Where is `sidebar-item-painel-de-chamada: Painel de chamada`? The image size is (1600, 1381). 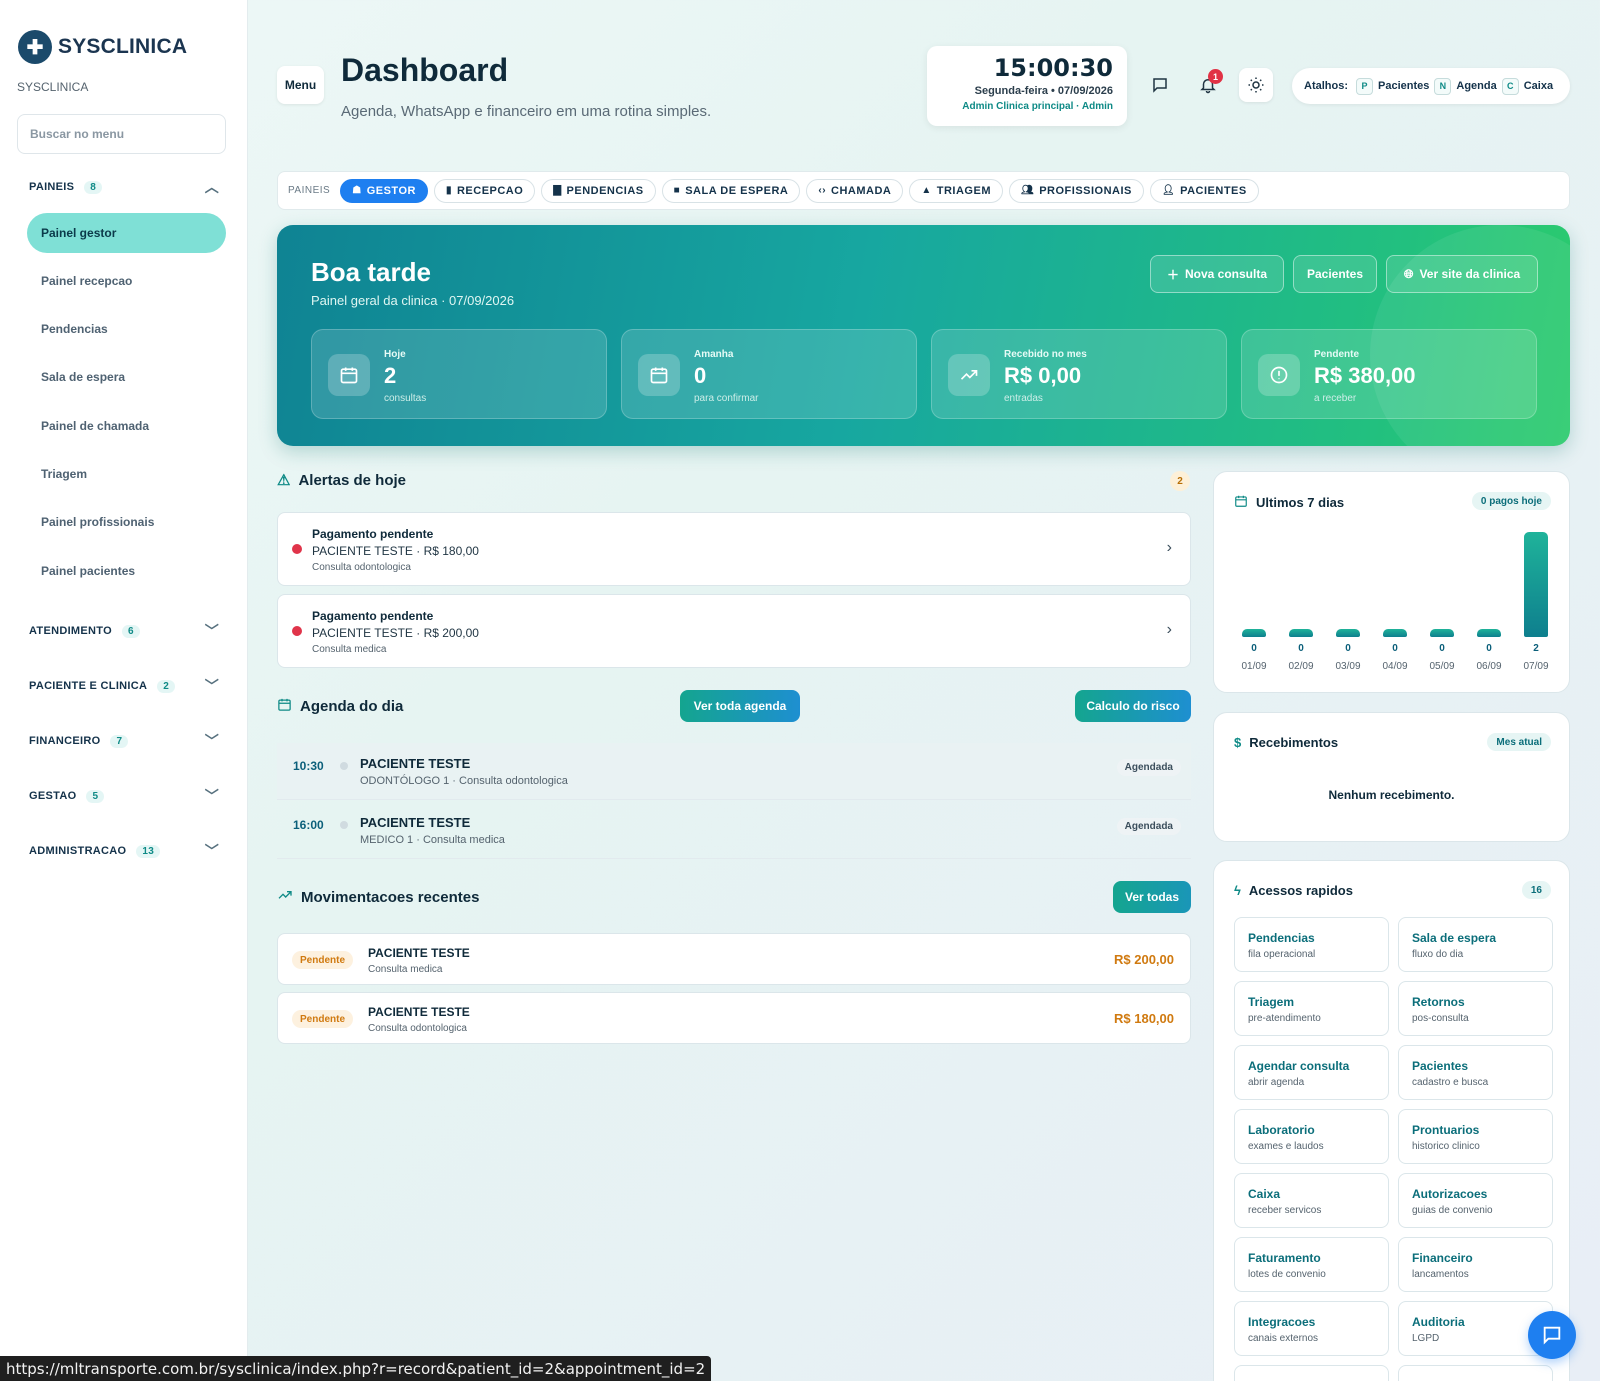
sidebar-item-painel-de-chamada: Painel de chamada is located at coordinates (126, 426).